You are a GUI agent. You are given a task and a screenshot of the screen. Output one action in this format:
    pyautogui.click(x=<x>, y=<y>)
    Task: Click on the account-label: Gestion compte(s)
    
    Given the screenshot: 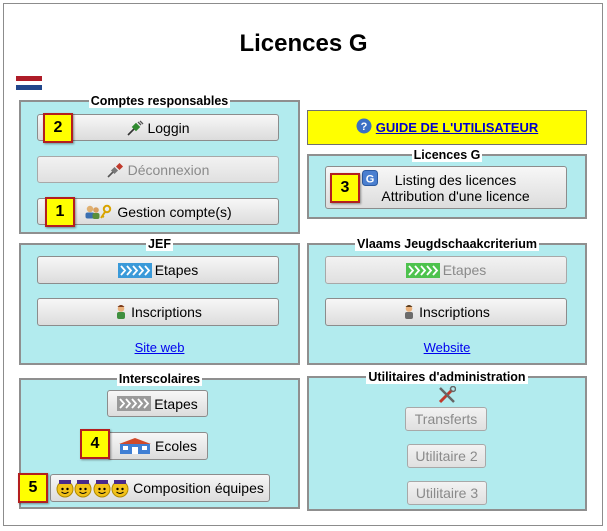 What is the action you would take?
    pyautogui.click(x=174, y=211)
    